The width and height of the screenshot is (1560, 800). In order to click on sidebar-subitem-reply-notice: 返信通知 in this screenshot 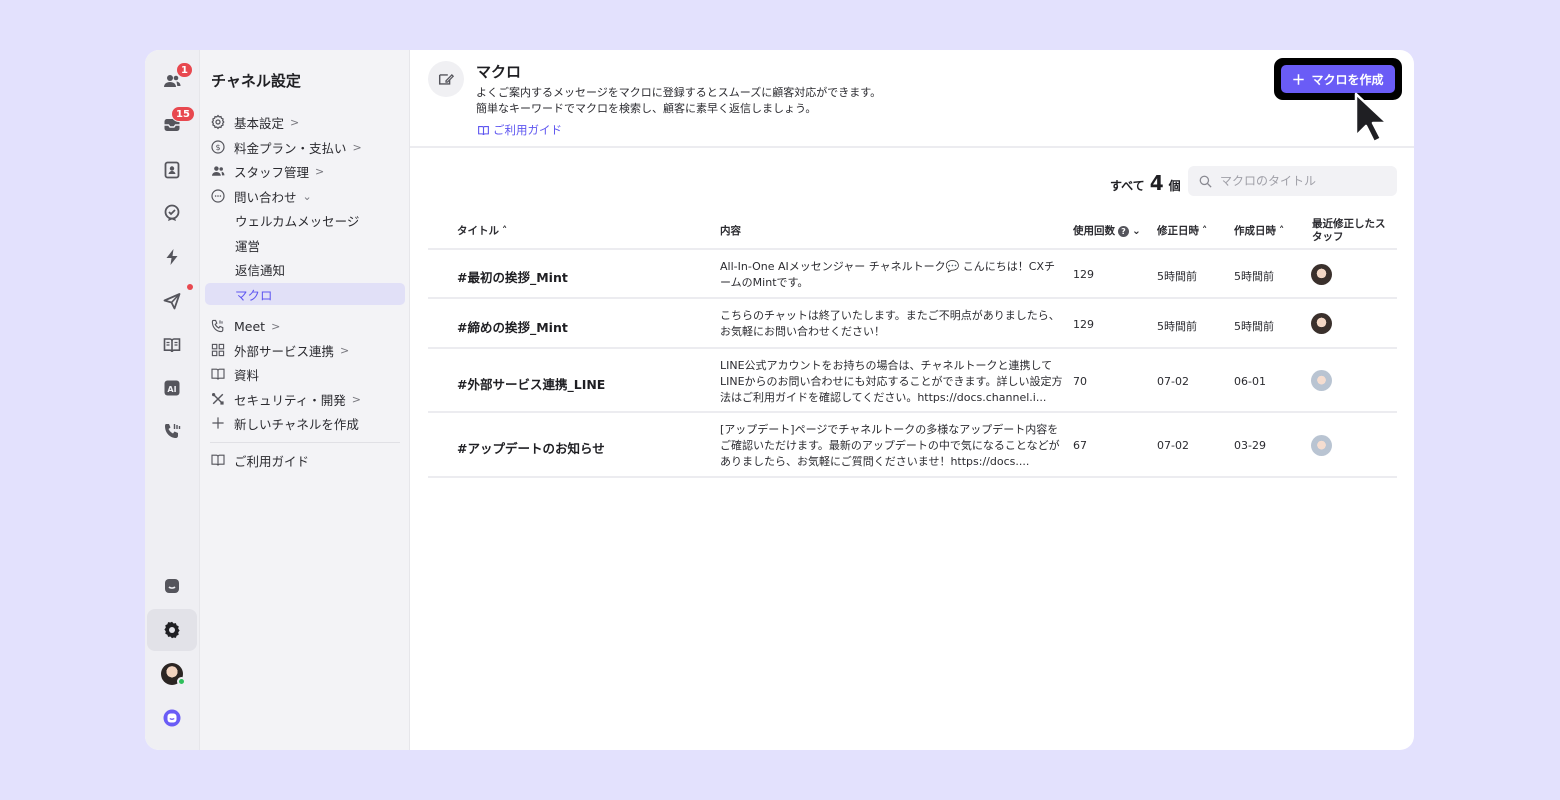, I will do `click(260, 269)`.